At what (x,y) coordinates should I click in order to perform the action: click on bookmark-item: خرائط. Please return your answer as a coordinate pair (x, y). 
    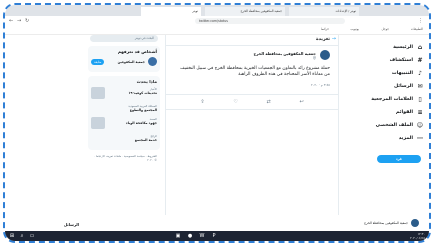
    Looking at the image, I should click on (325, 29).